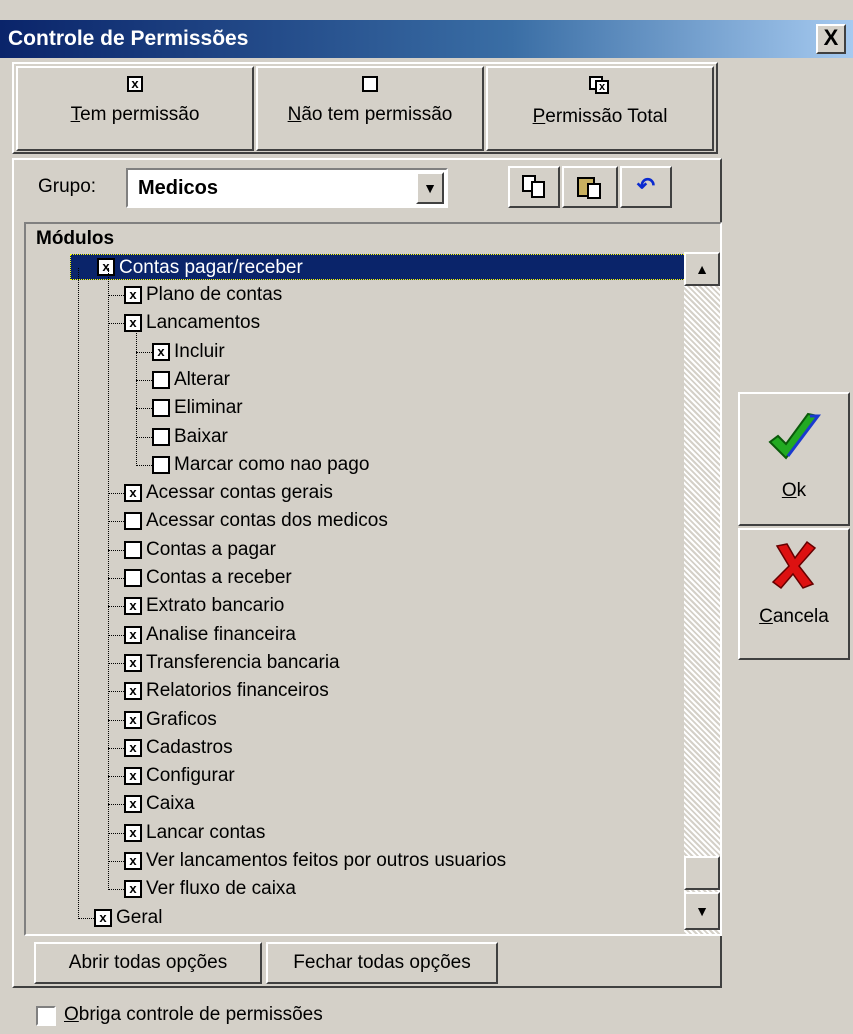 This screenshot has height=1034, width=853. Describe the element at coordinates (106, 267) in the screenshot. I see `tree-checkbox-root: x` at that location.